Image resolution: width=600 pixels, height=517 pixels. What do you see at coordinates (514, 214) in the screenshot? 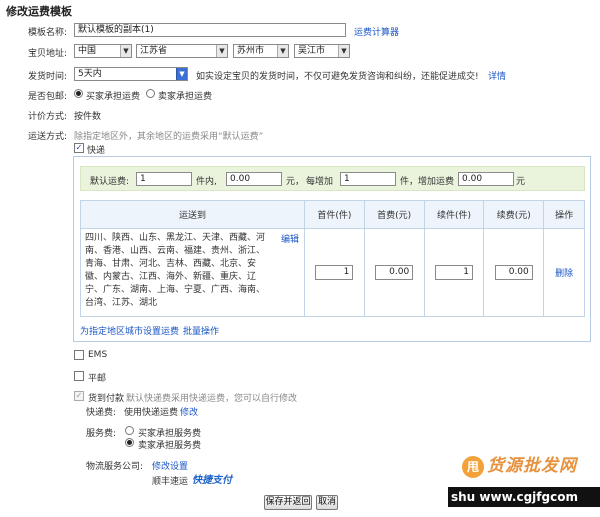
I see `header-add-fee: 续费(元)` at bounding box center [514, 214].